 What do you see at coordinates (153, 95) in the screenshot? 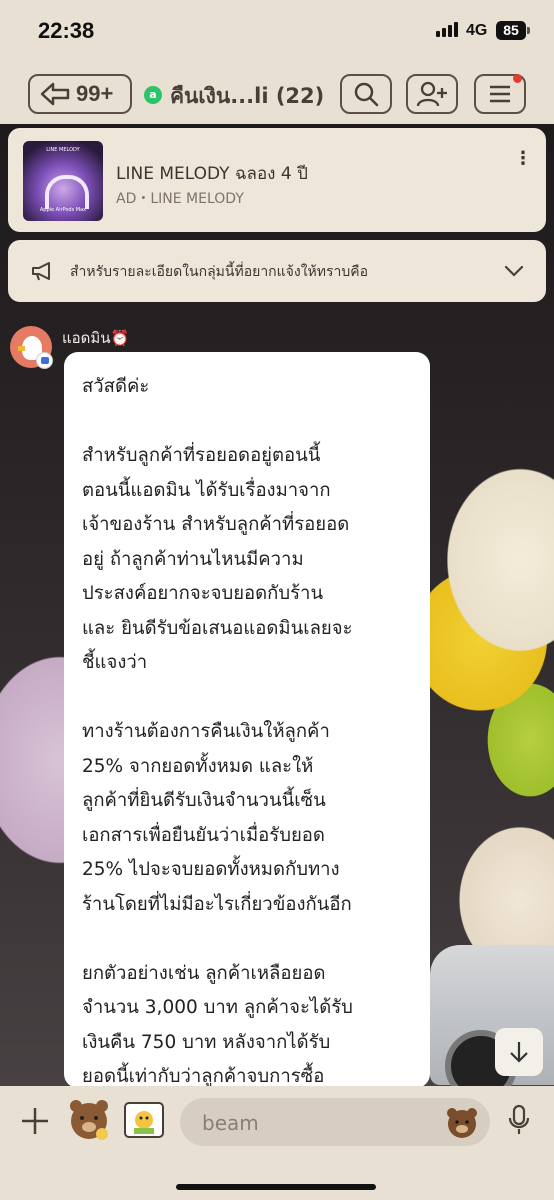
I see `group-dot-icon: a` at bounding box center [153, 95].